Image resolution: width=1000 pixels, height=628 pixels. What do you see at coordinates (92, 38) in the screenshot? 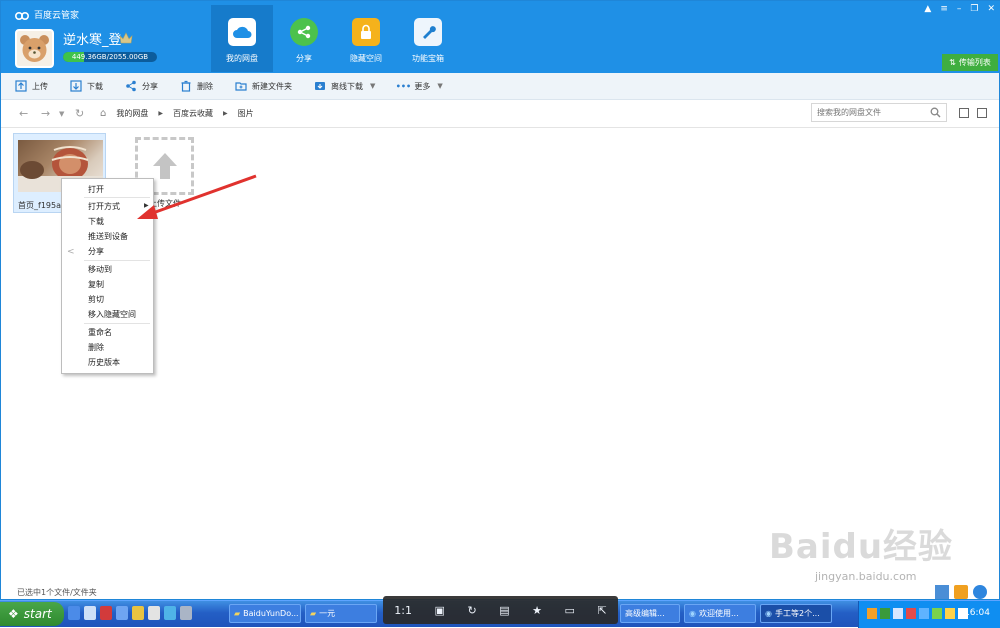
I see `username: 逆水寒_登` at bounding box center [92, 38].